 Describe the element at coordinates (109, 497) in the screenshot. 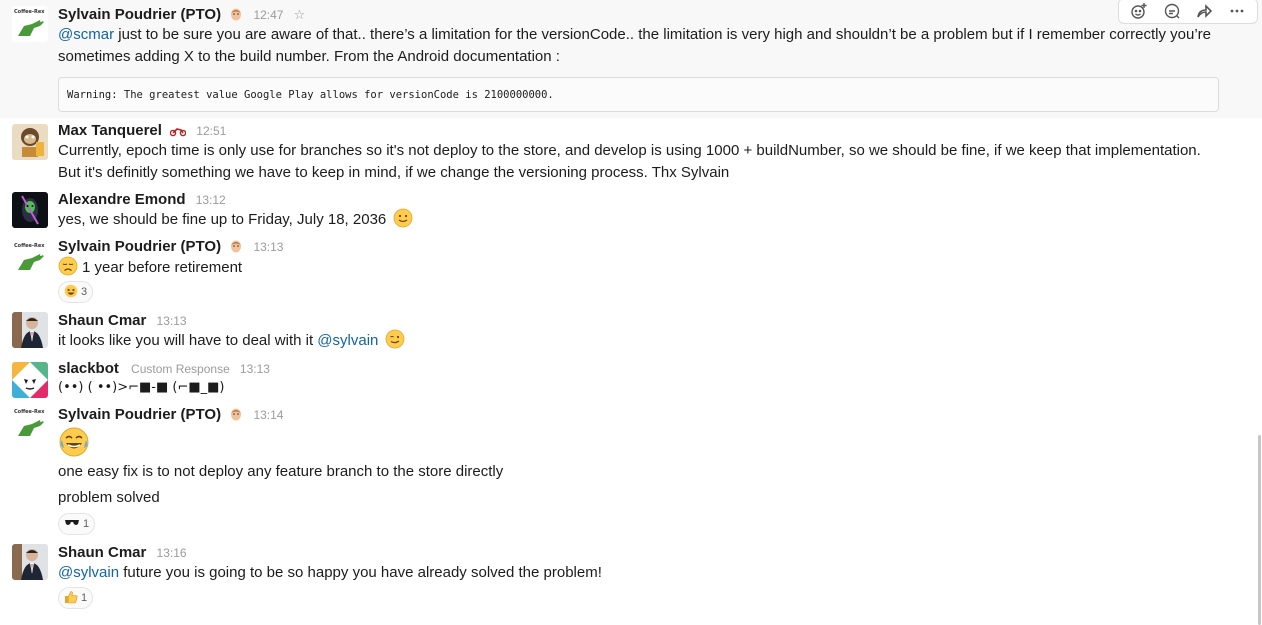

I see `message-text-continued: problem solved` at that location.